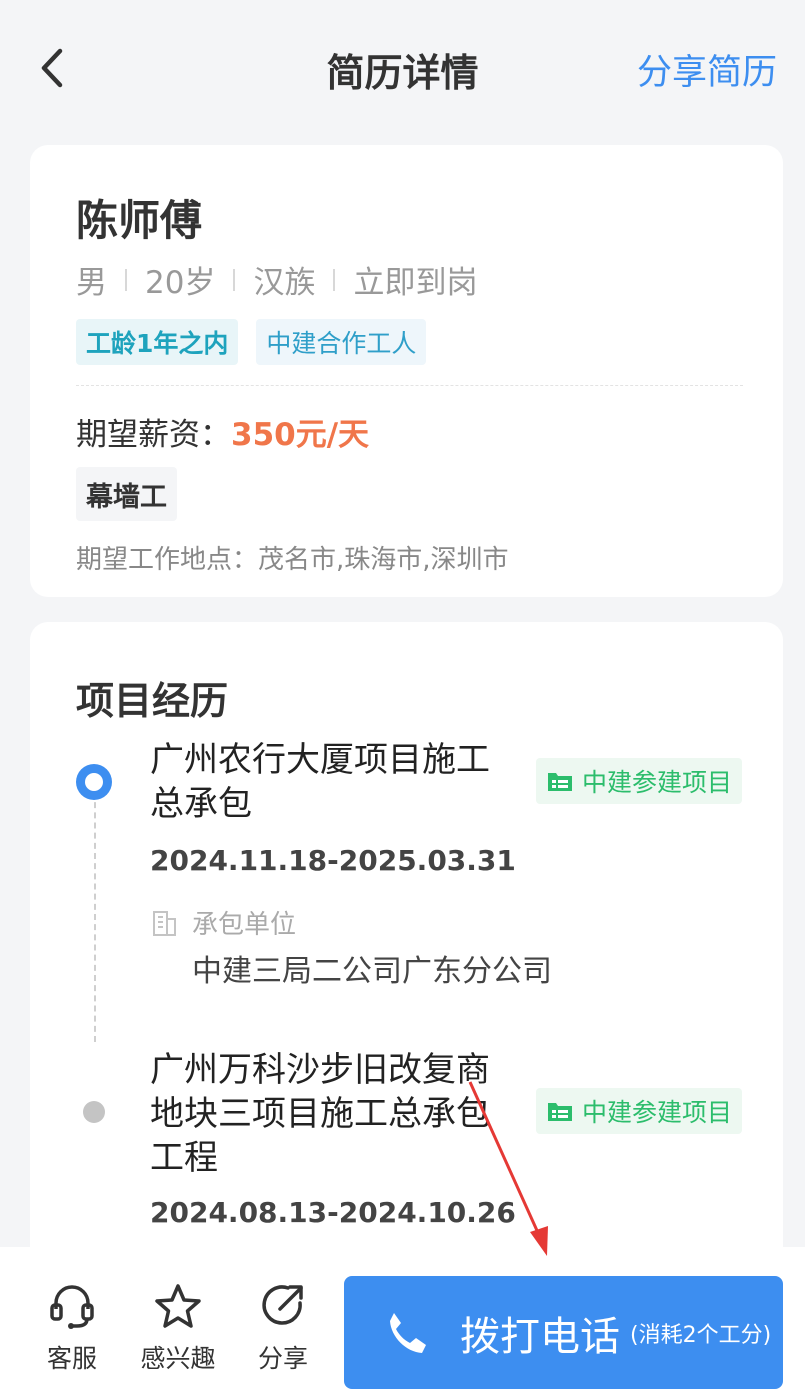  Describe the element at coordinates (157, 342) in the screenshot. I see `work-years-tag: 工龄1年之内` at that location.